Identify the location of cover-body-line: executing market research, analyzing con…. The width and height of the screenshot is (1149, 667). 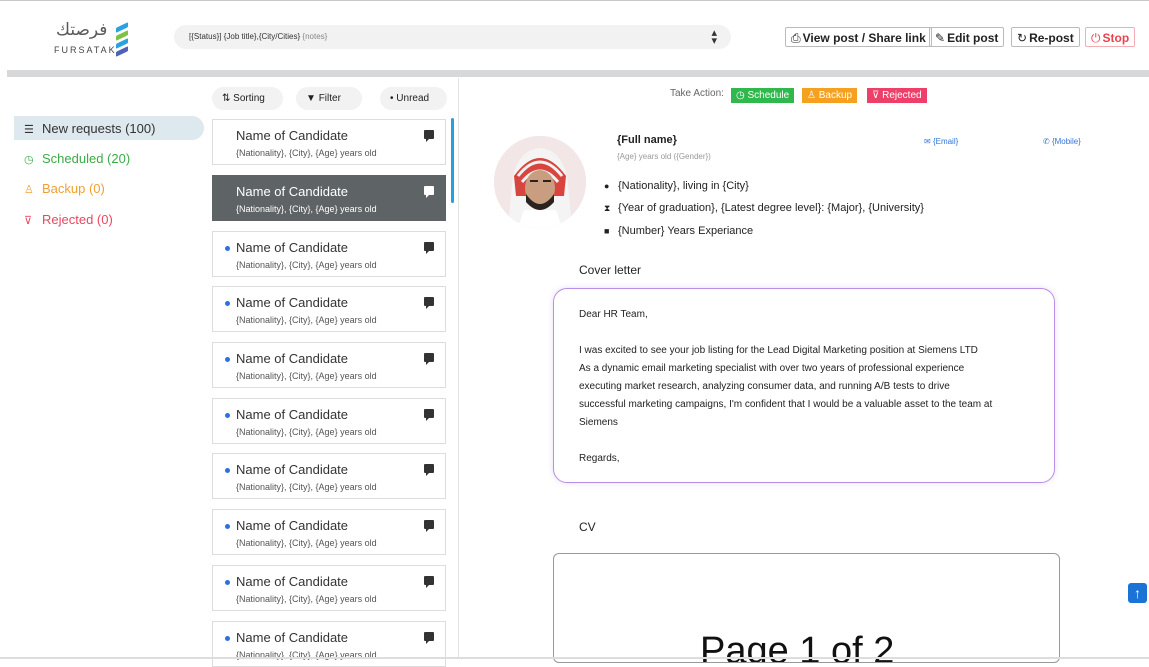
(764, 386).